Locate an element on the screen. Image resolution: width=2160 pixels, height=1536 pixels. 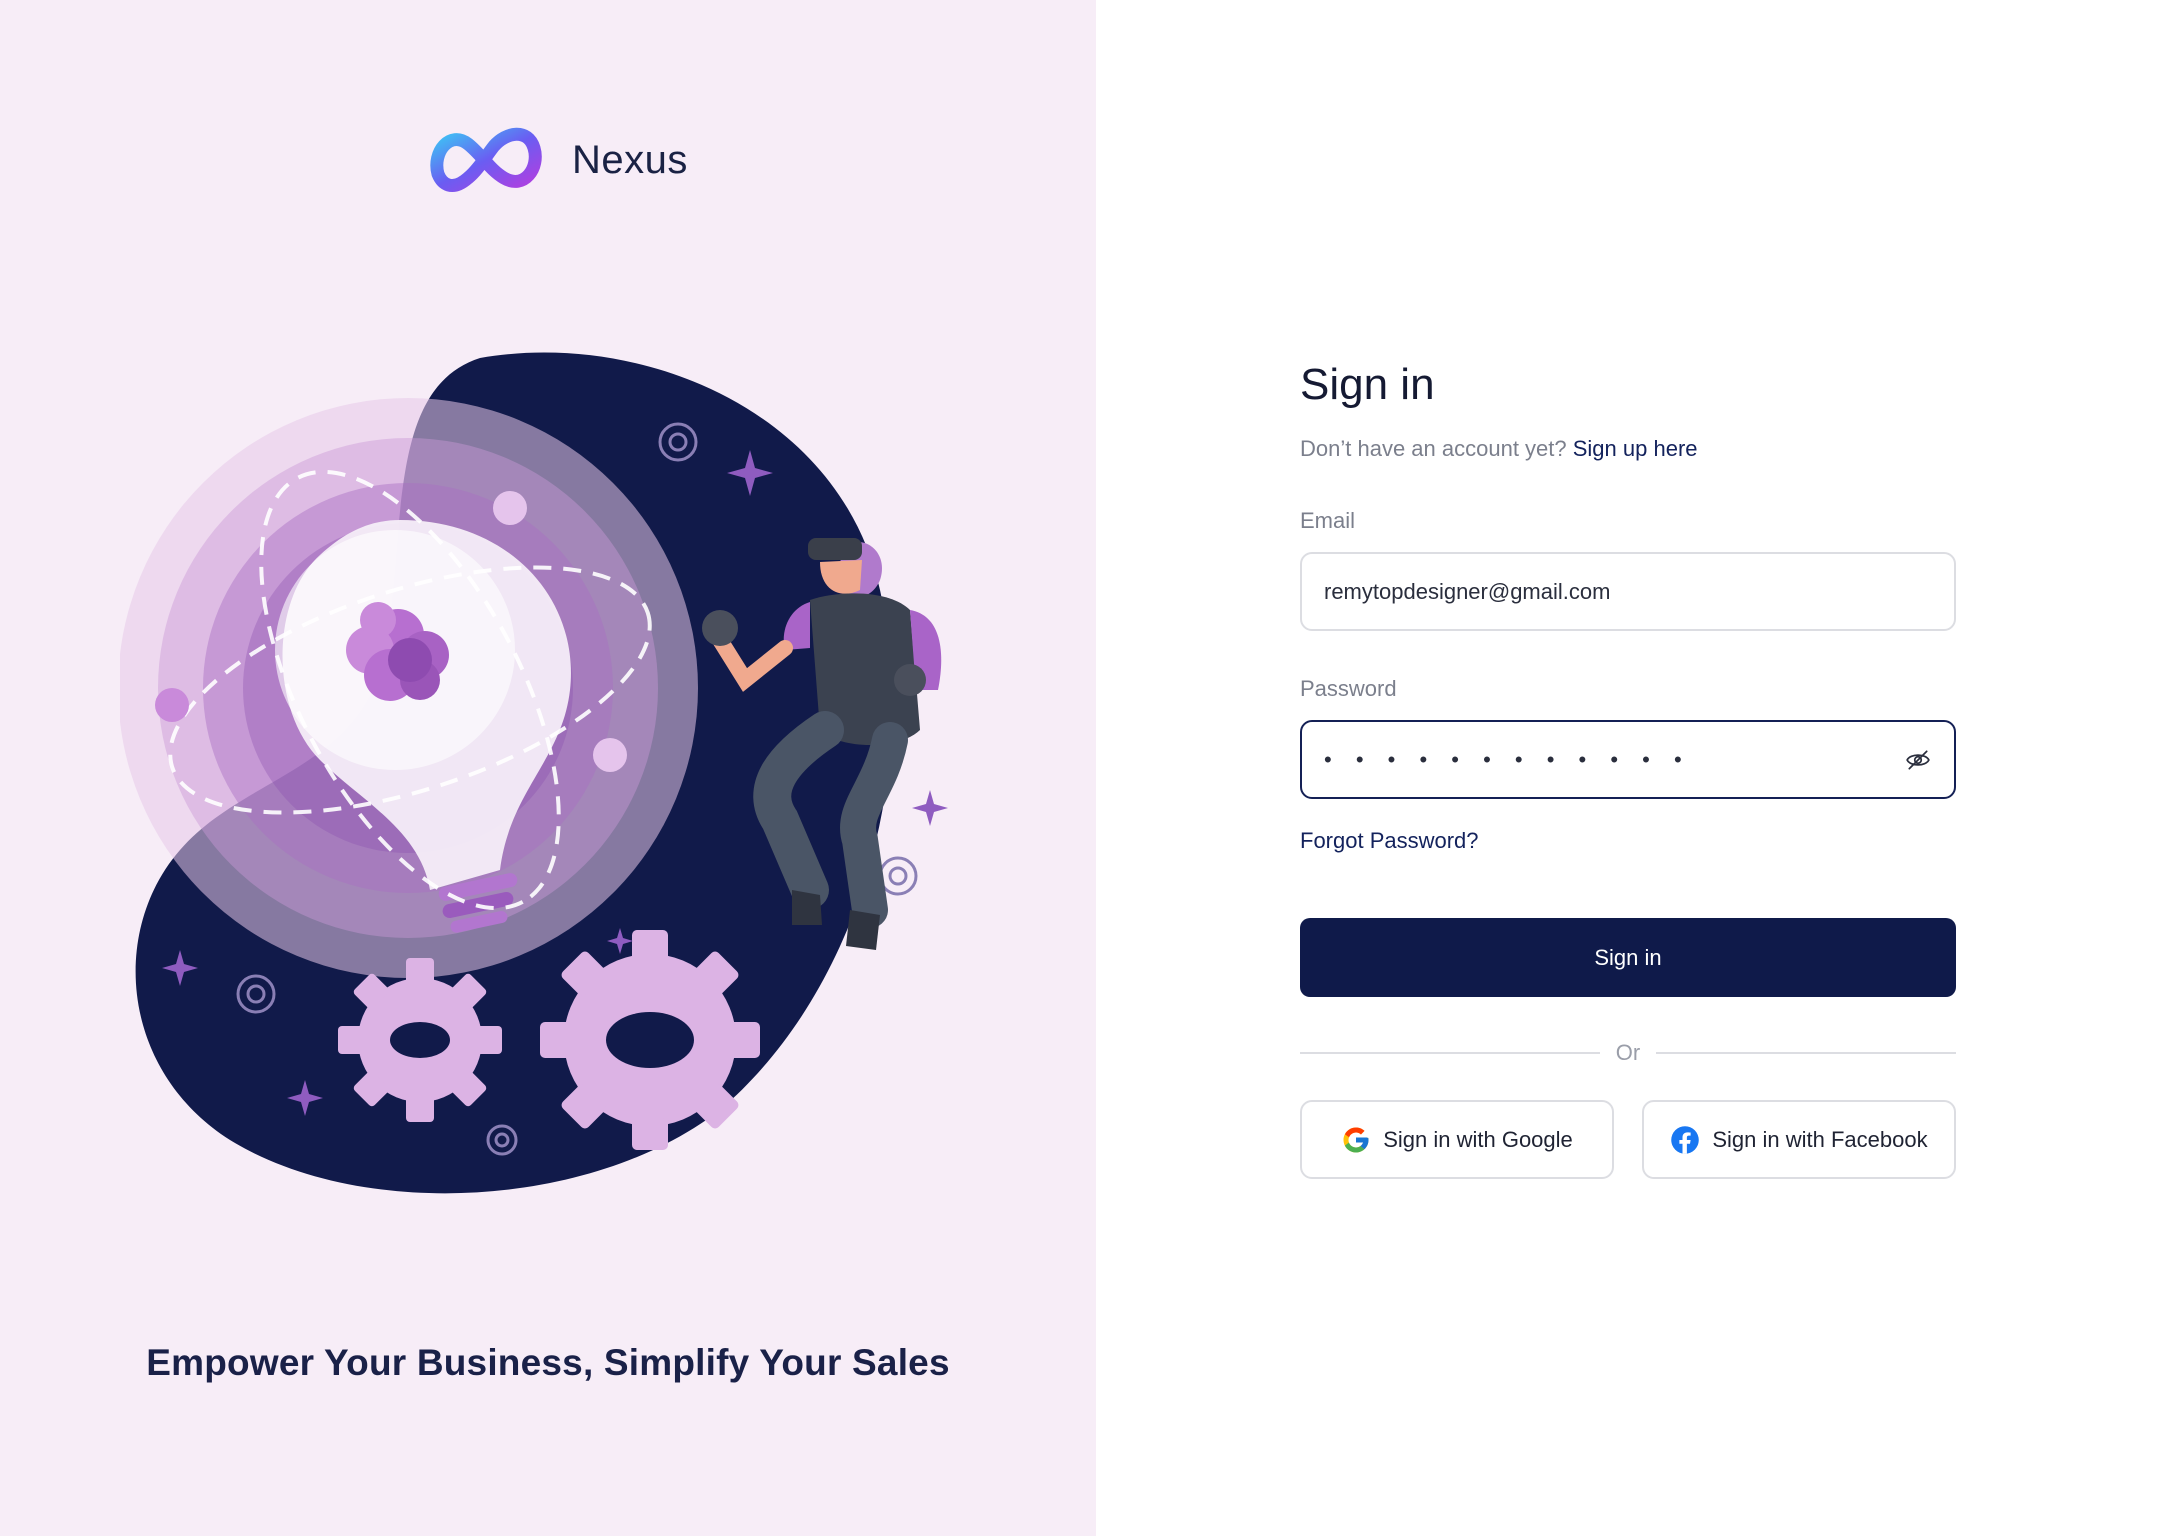
facebook-sign-in-button: Sign in with Facebook is located at coordinates (1799, 1139).